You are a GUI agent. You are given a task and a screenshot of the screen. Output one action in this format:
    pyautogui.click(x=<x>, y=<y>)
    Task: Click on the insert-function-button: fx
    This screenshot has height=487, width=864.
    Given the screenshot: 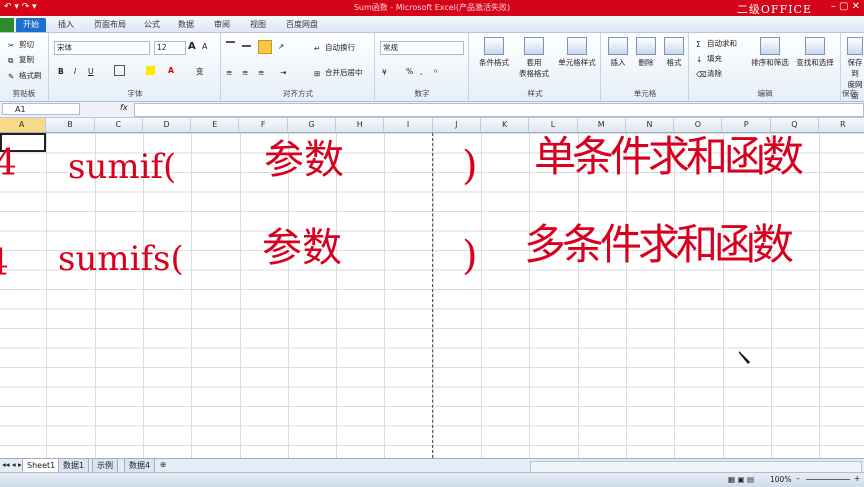 What is the action you would take?
    pyautogui.click(x=124, y=107)
    